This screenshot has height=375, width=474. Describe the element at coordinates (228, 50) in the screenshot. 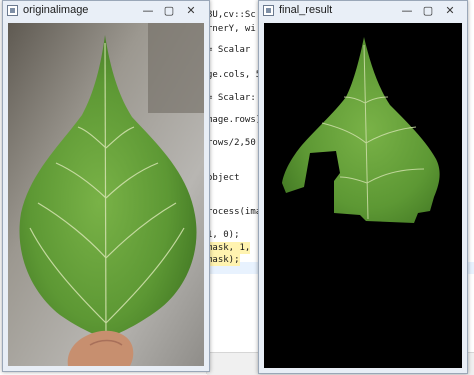

I see `code-line: = Scalar` at that location.